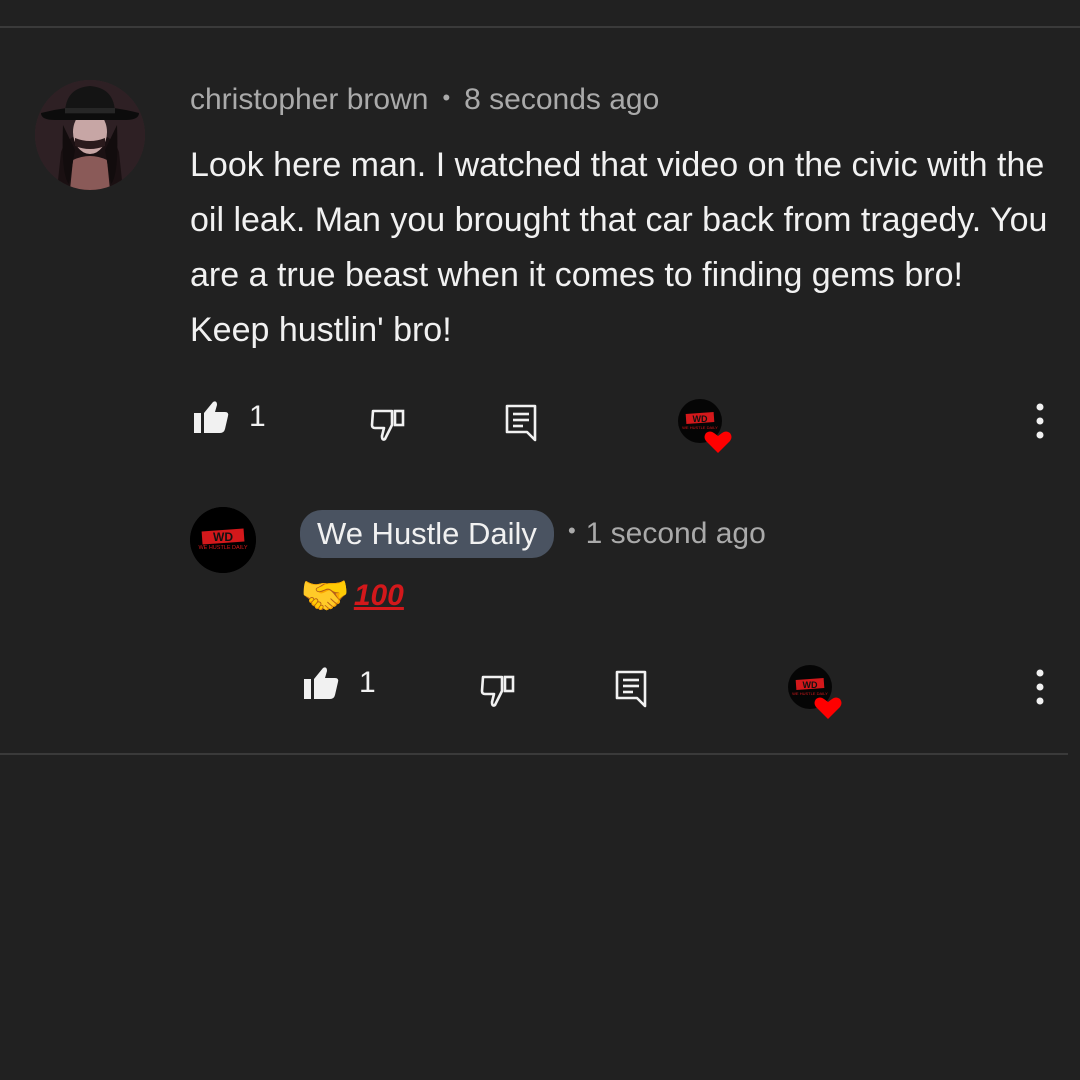 The height and width of the screenshot is (1080, 1080). What do you see at coordinates (339, 683) in the screenshot?
I see `reply-like-button: 1` at bounding box center [339, 683].